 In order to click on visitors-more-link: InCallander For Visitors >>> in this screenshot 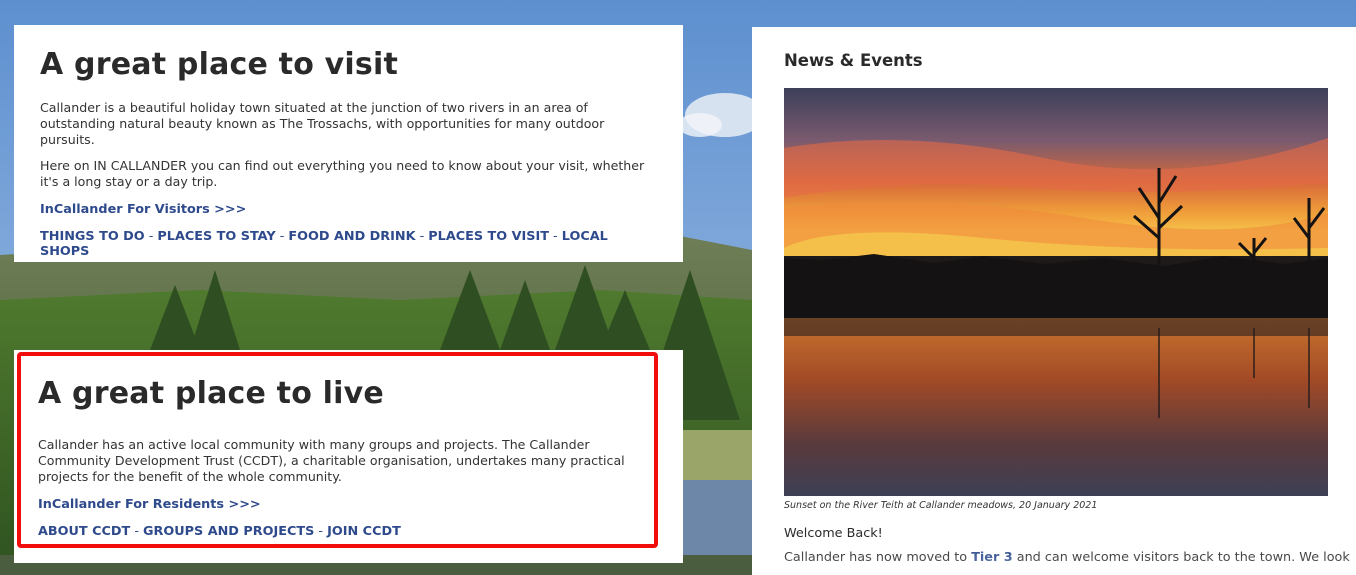, I will do `click(348, 209)`.